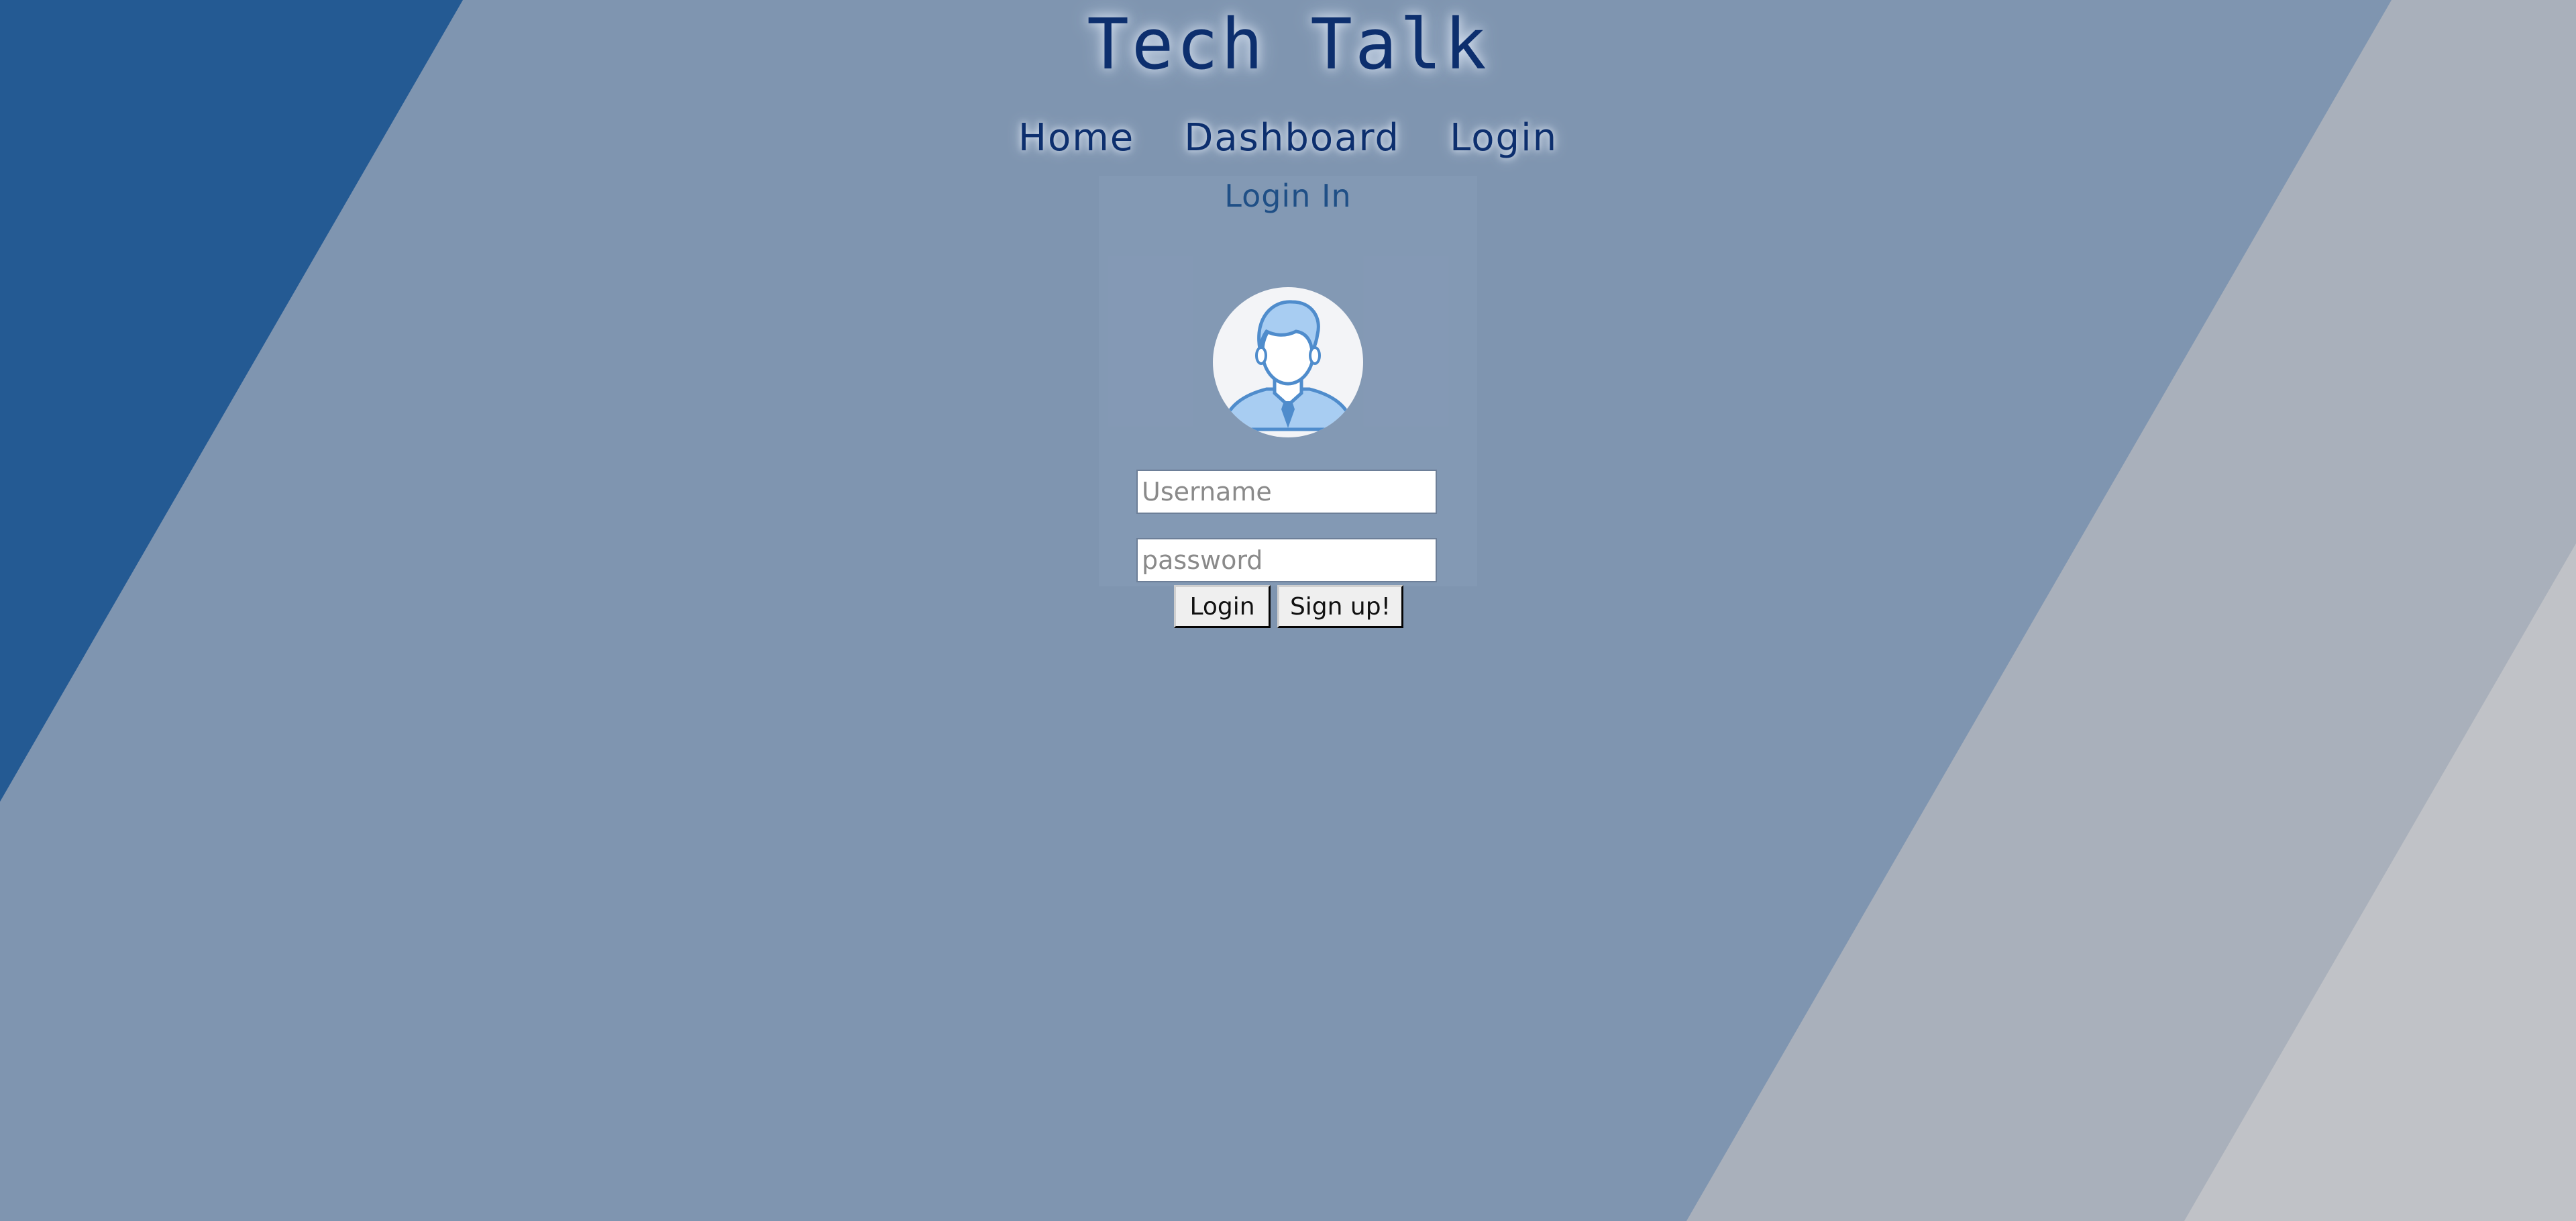 Image resolution: width=2576 pixels, height=1221 pixels. What do you see at coordinates (1292, 138) in the screenshot?
I see `nav-dashboard-link: Dashboard` at bounding box center [1292, 138].